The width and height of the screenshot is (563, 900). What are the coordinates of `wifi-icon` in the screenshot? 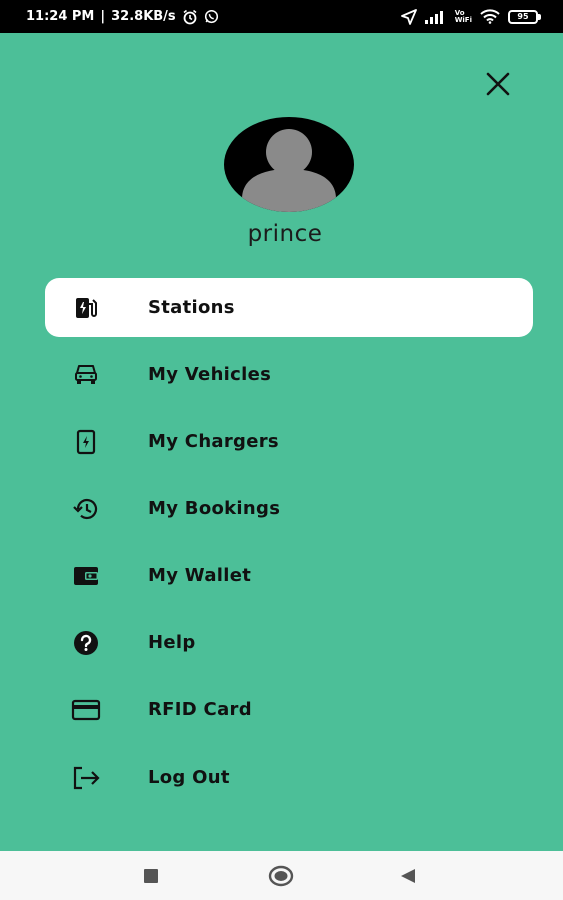 It's located at (490, 16).